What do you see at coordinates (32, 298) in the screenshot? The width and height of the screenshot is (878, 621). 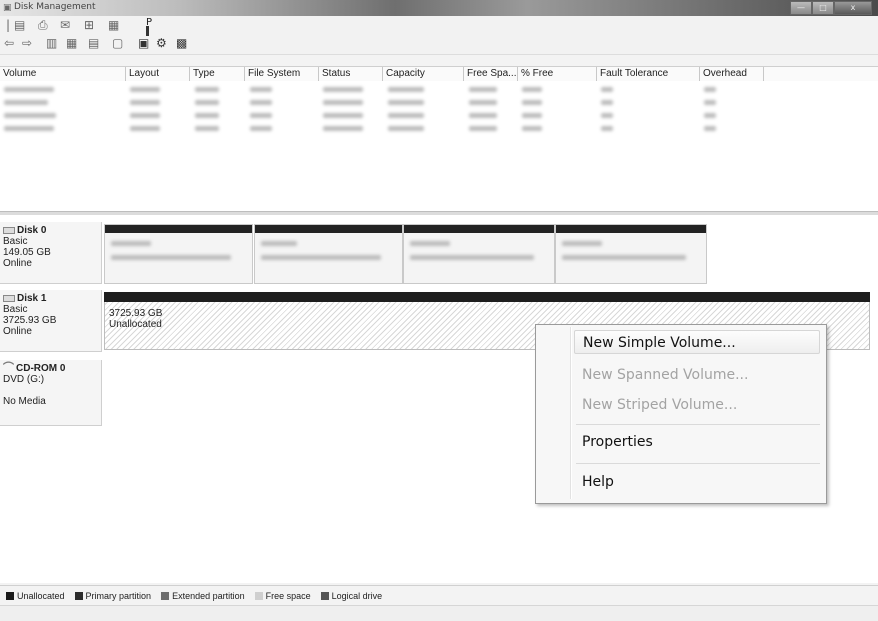 I see `disk-name: Disk 1` at bounding box center [32, 298].